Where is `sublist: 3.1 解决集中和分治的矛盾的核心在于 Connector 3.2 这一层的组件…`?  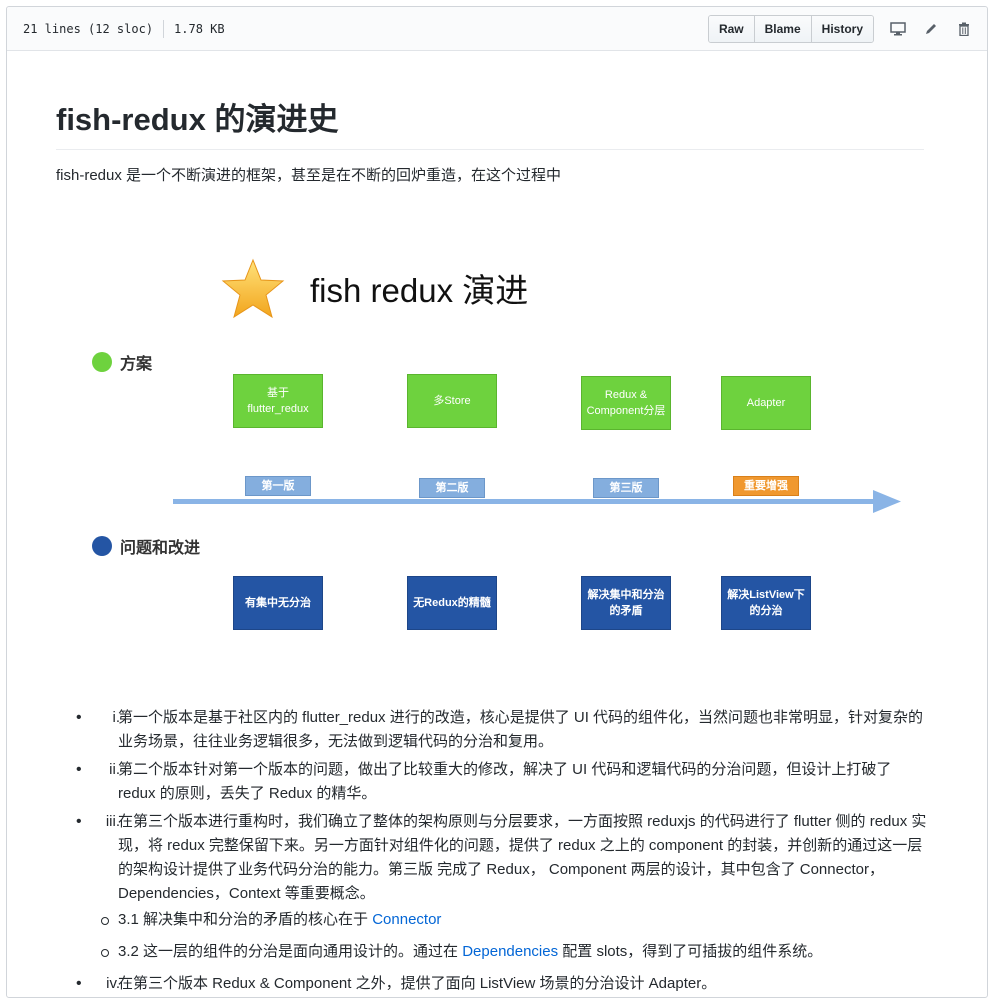 sublist: 3.1 解决集中和分治的矛盾的核心在于 Connector 3.2 这一层的组件… is located at coordinates (515, 936).